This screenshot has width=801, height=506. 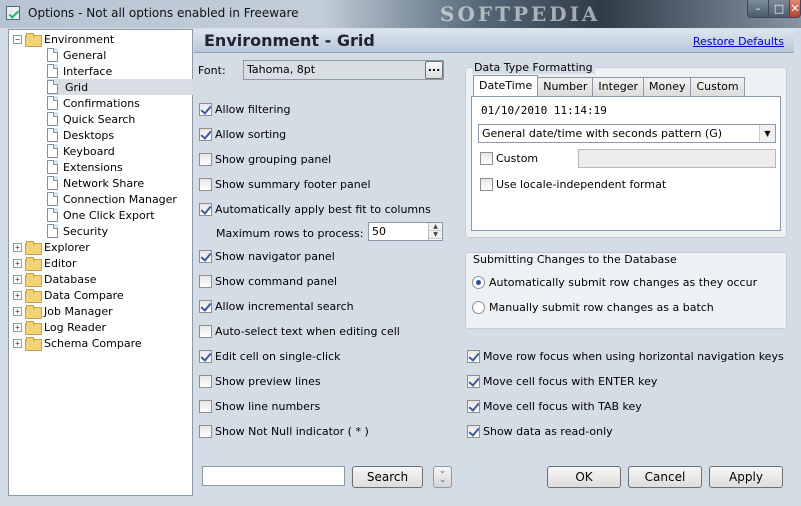 What do you see at coordinates (767, 133) in the screenshot?
I see `chevron-down-icon: ▼` at bounding box center [767, 133].